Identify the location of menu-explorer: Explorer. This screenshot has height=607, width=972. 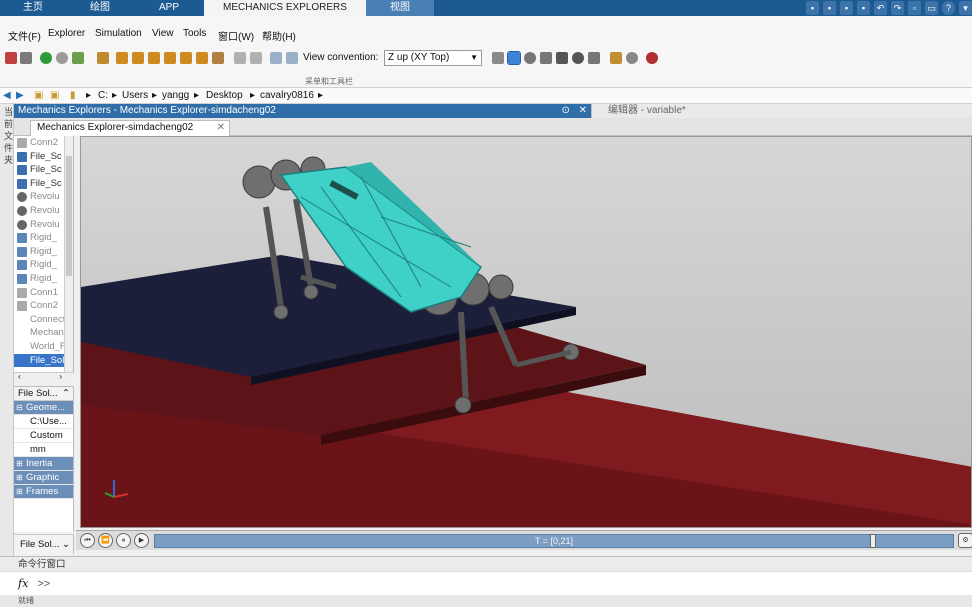
(66, 33).